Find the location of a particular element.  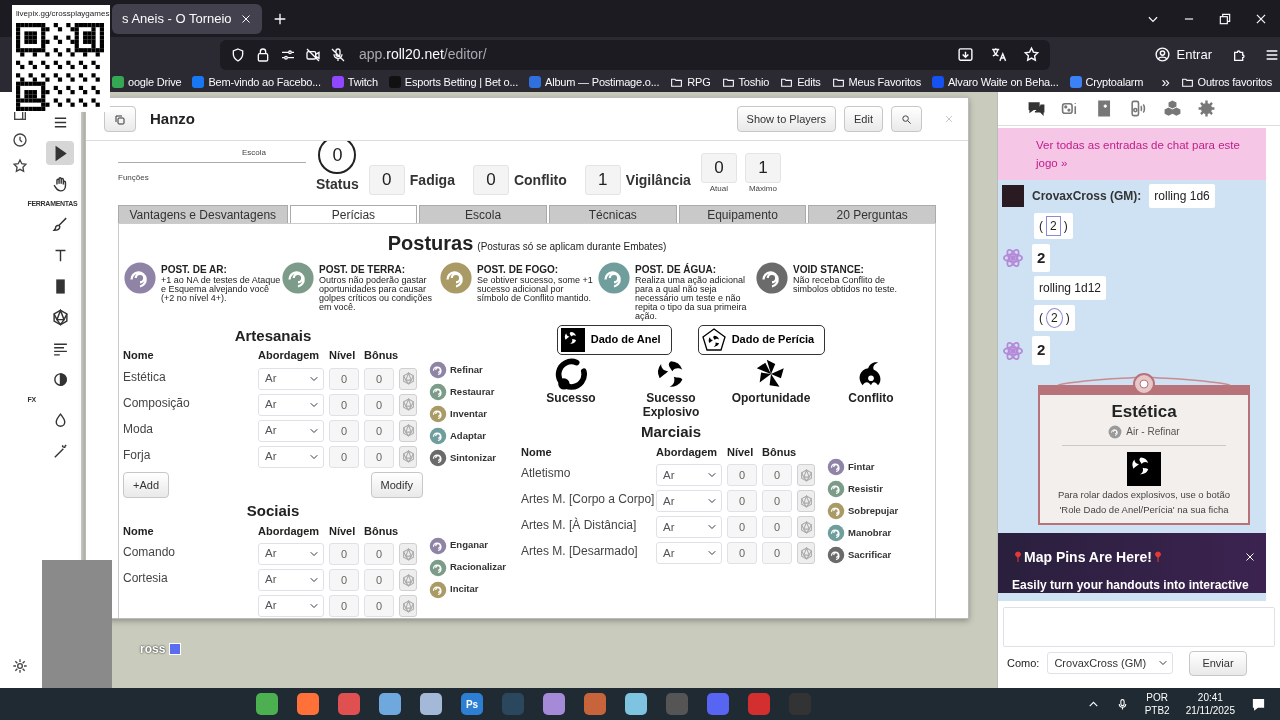

chat-input is located at coordinates (1139, 627).